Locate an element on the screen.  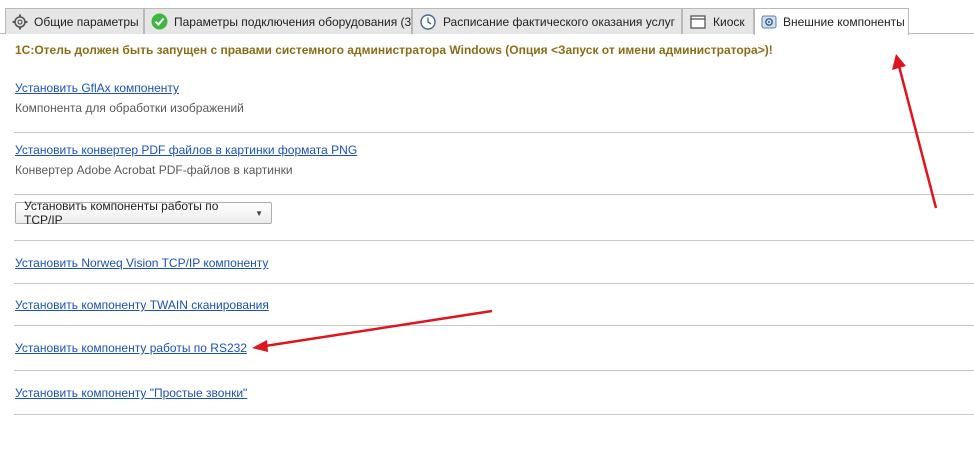
clock-icon is located at coordinates (428, 22).